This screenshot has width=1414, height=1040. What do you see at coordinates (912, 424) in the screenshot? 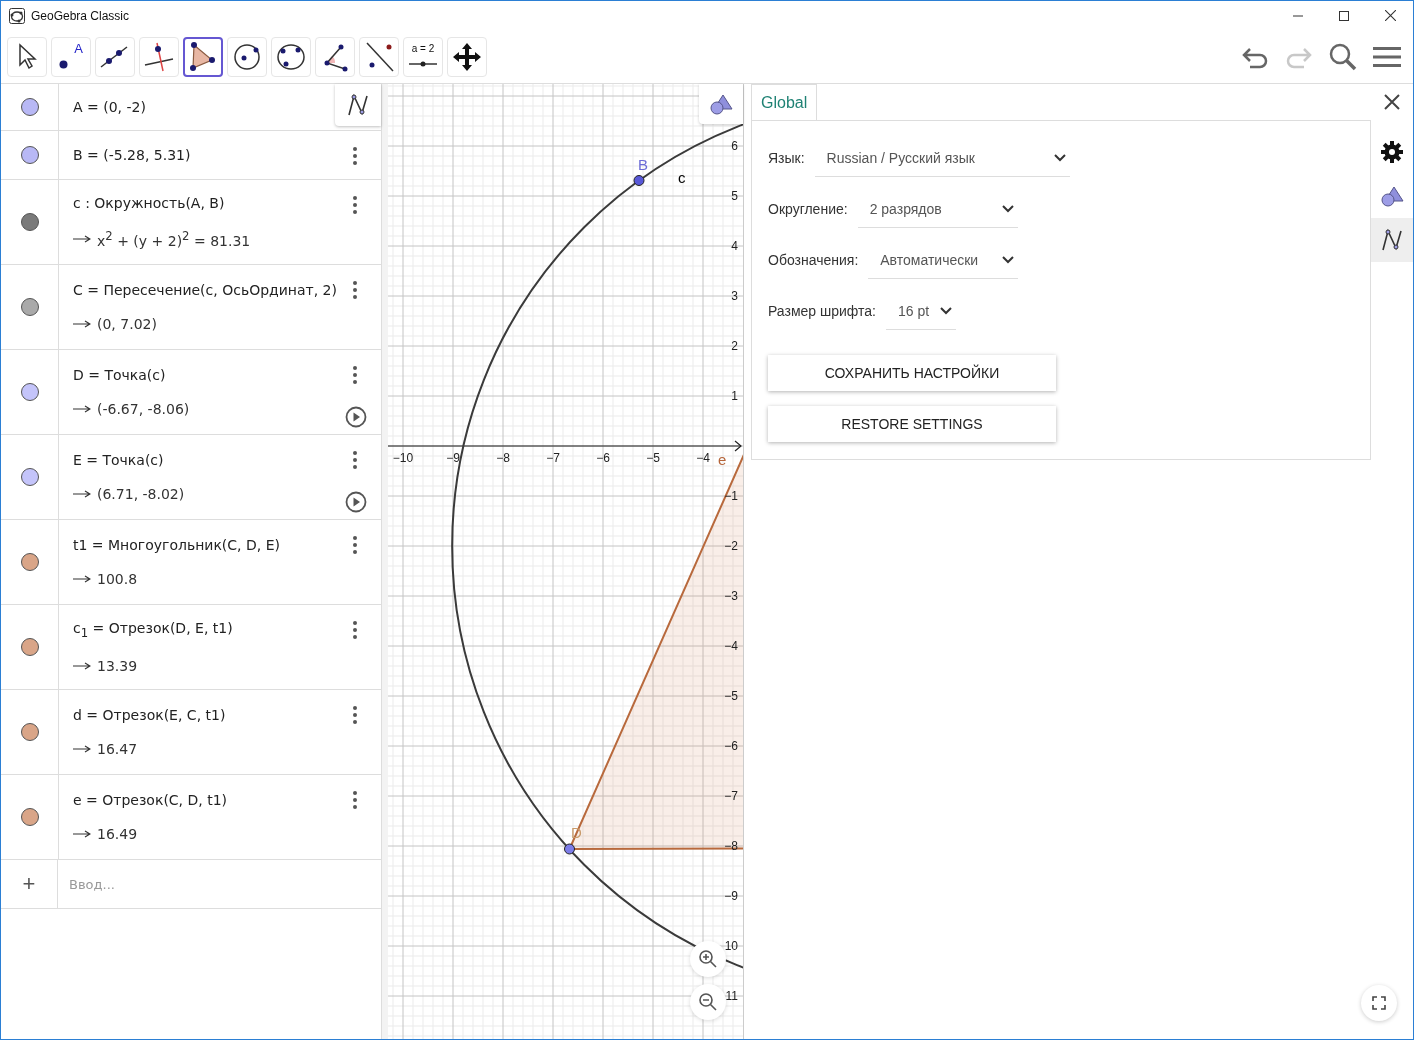
I see `settings-button: RESTORE SETTINGS` at bounding box center [912, 424].